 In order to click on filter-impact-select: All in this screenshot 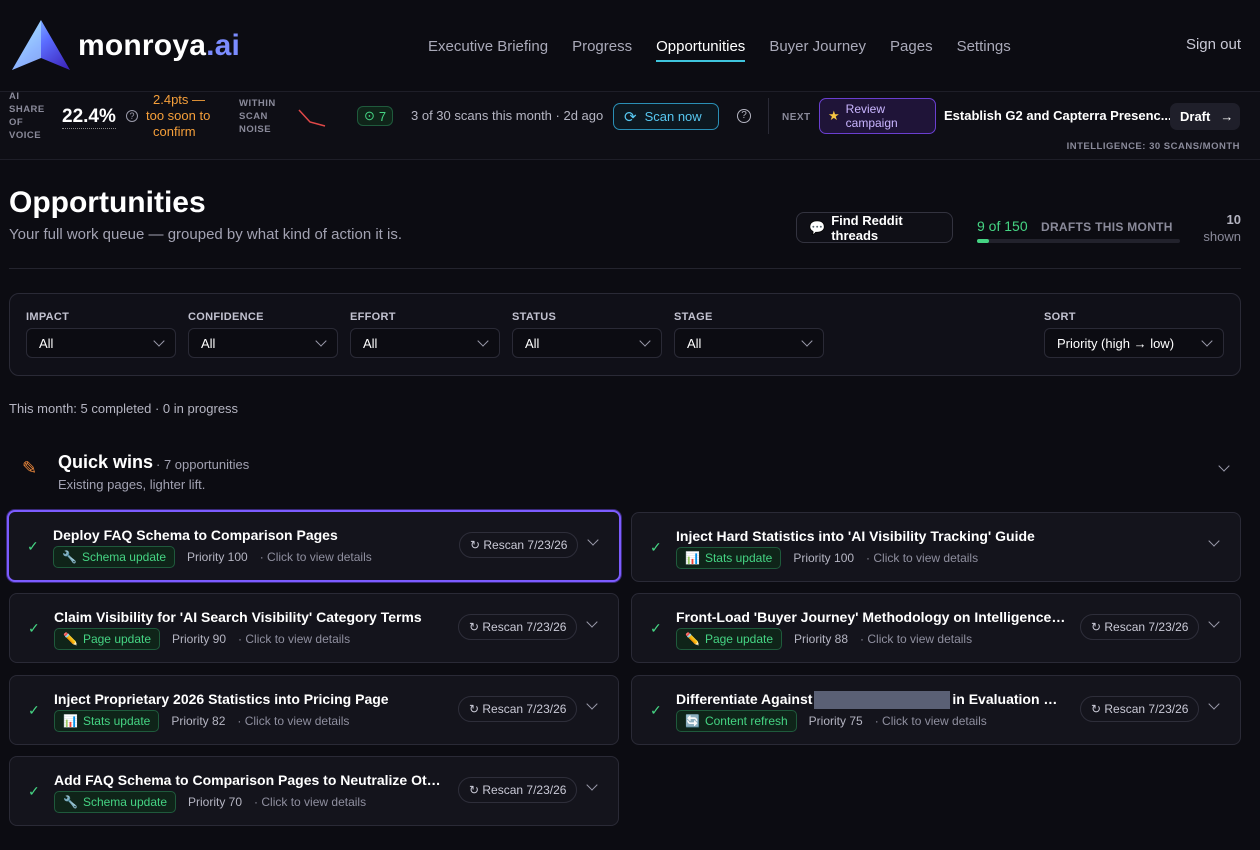, I will do `click(101, 343)`.